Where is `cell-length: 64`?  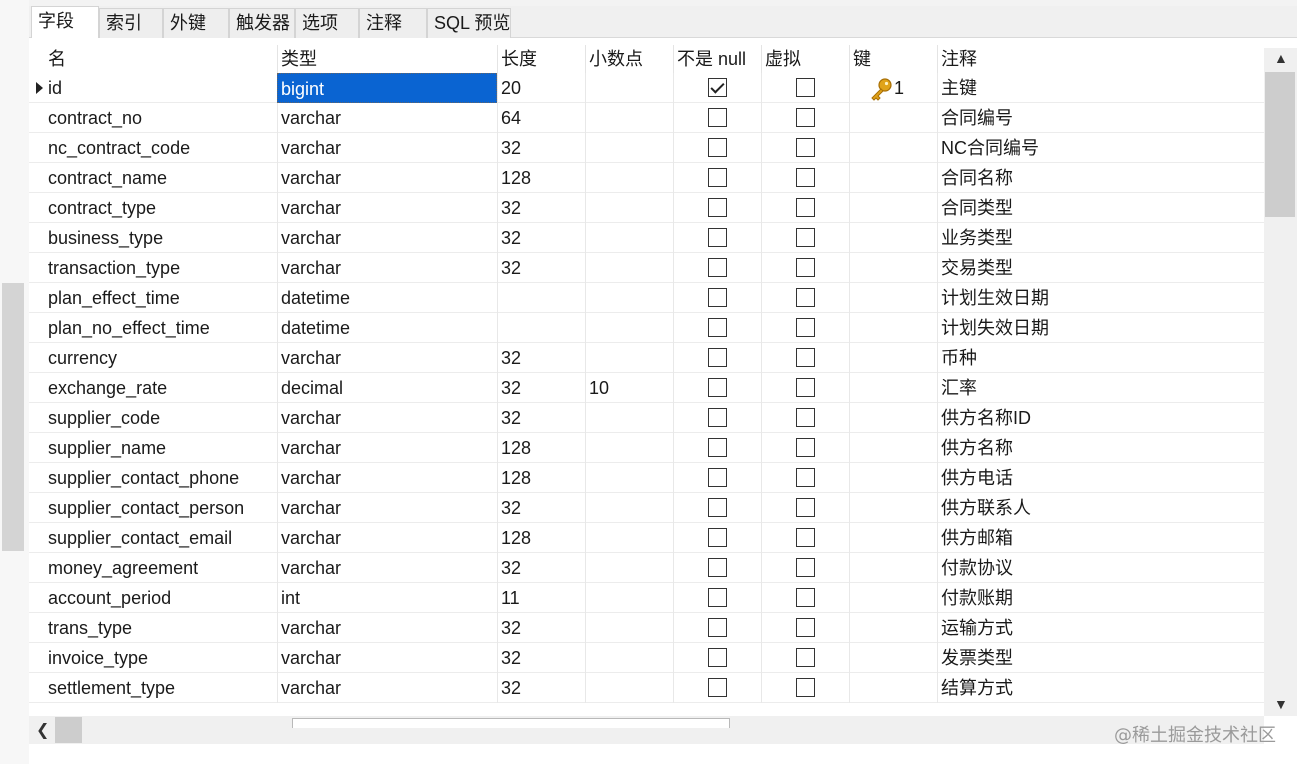 cell-length: 64 is located at coordinates (541, 118).